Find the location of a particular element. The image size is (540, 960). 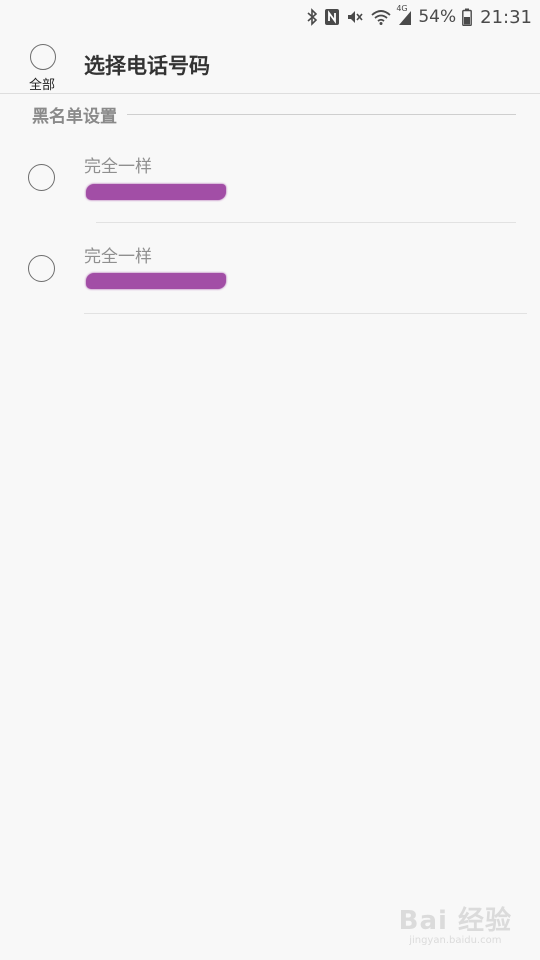

network-type: 4G is located at coordinates (402, 8).